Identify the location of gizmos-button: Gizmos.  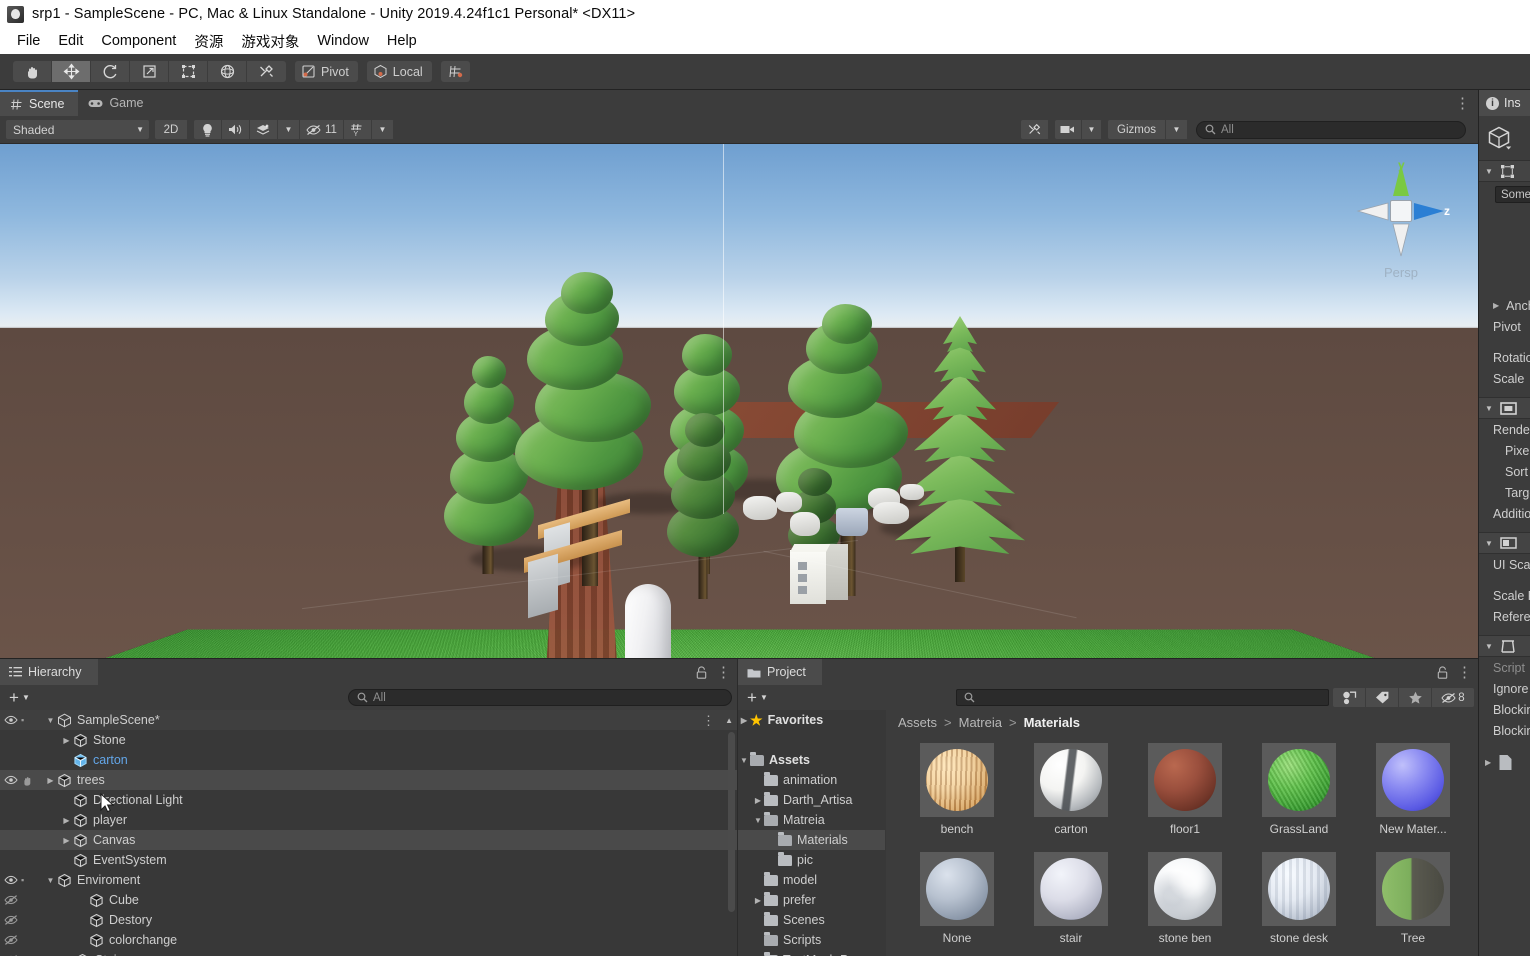
(1137, 129).